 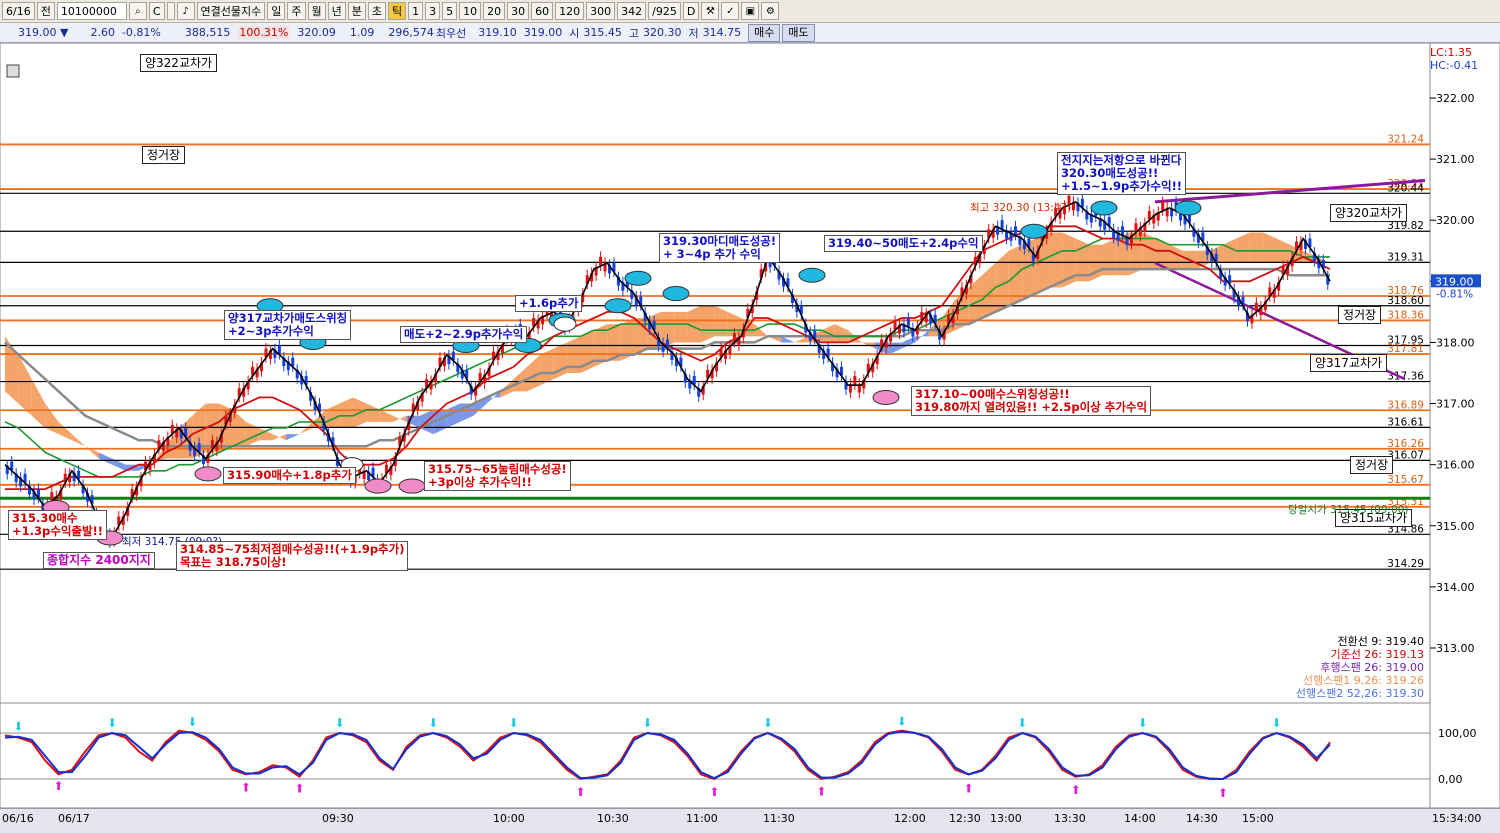 What do you see at coordinates (770, 11) in the screenshot?
I see `gear-icon: ⚙` at bounding box center [770, 11].